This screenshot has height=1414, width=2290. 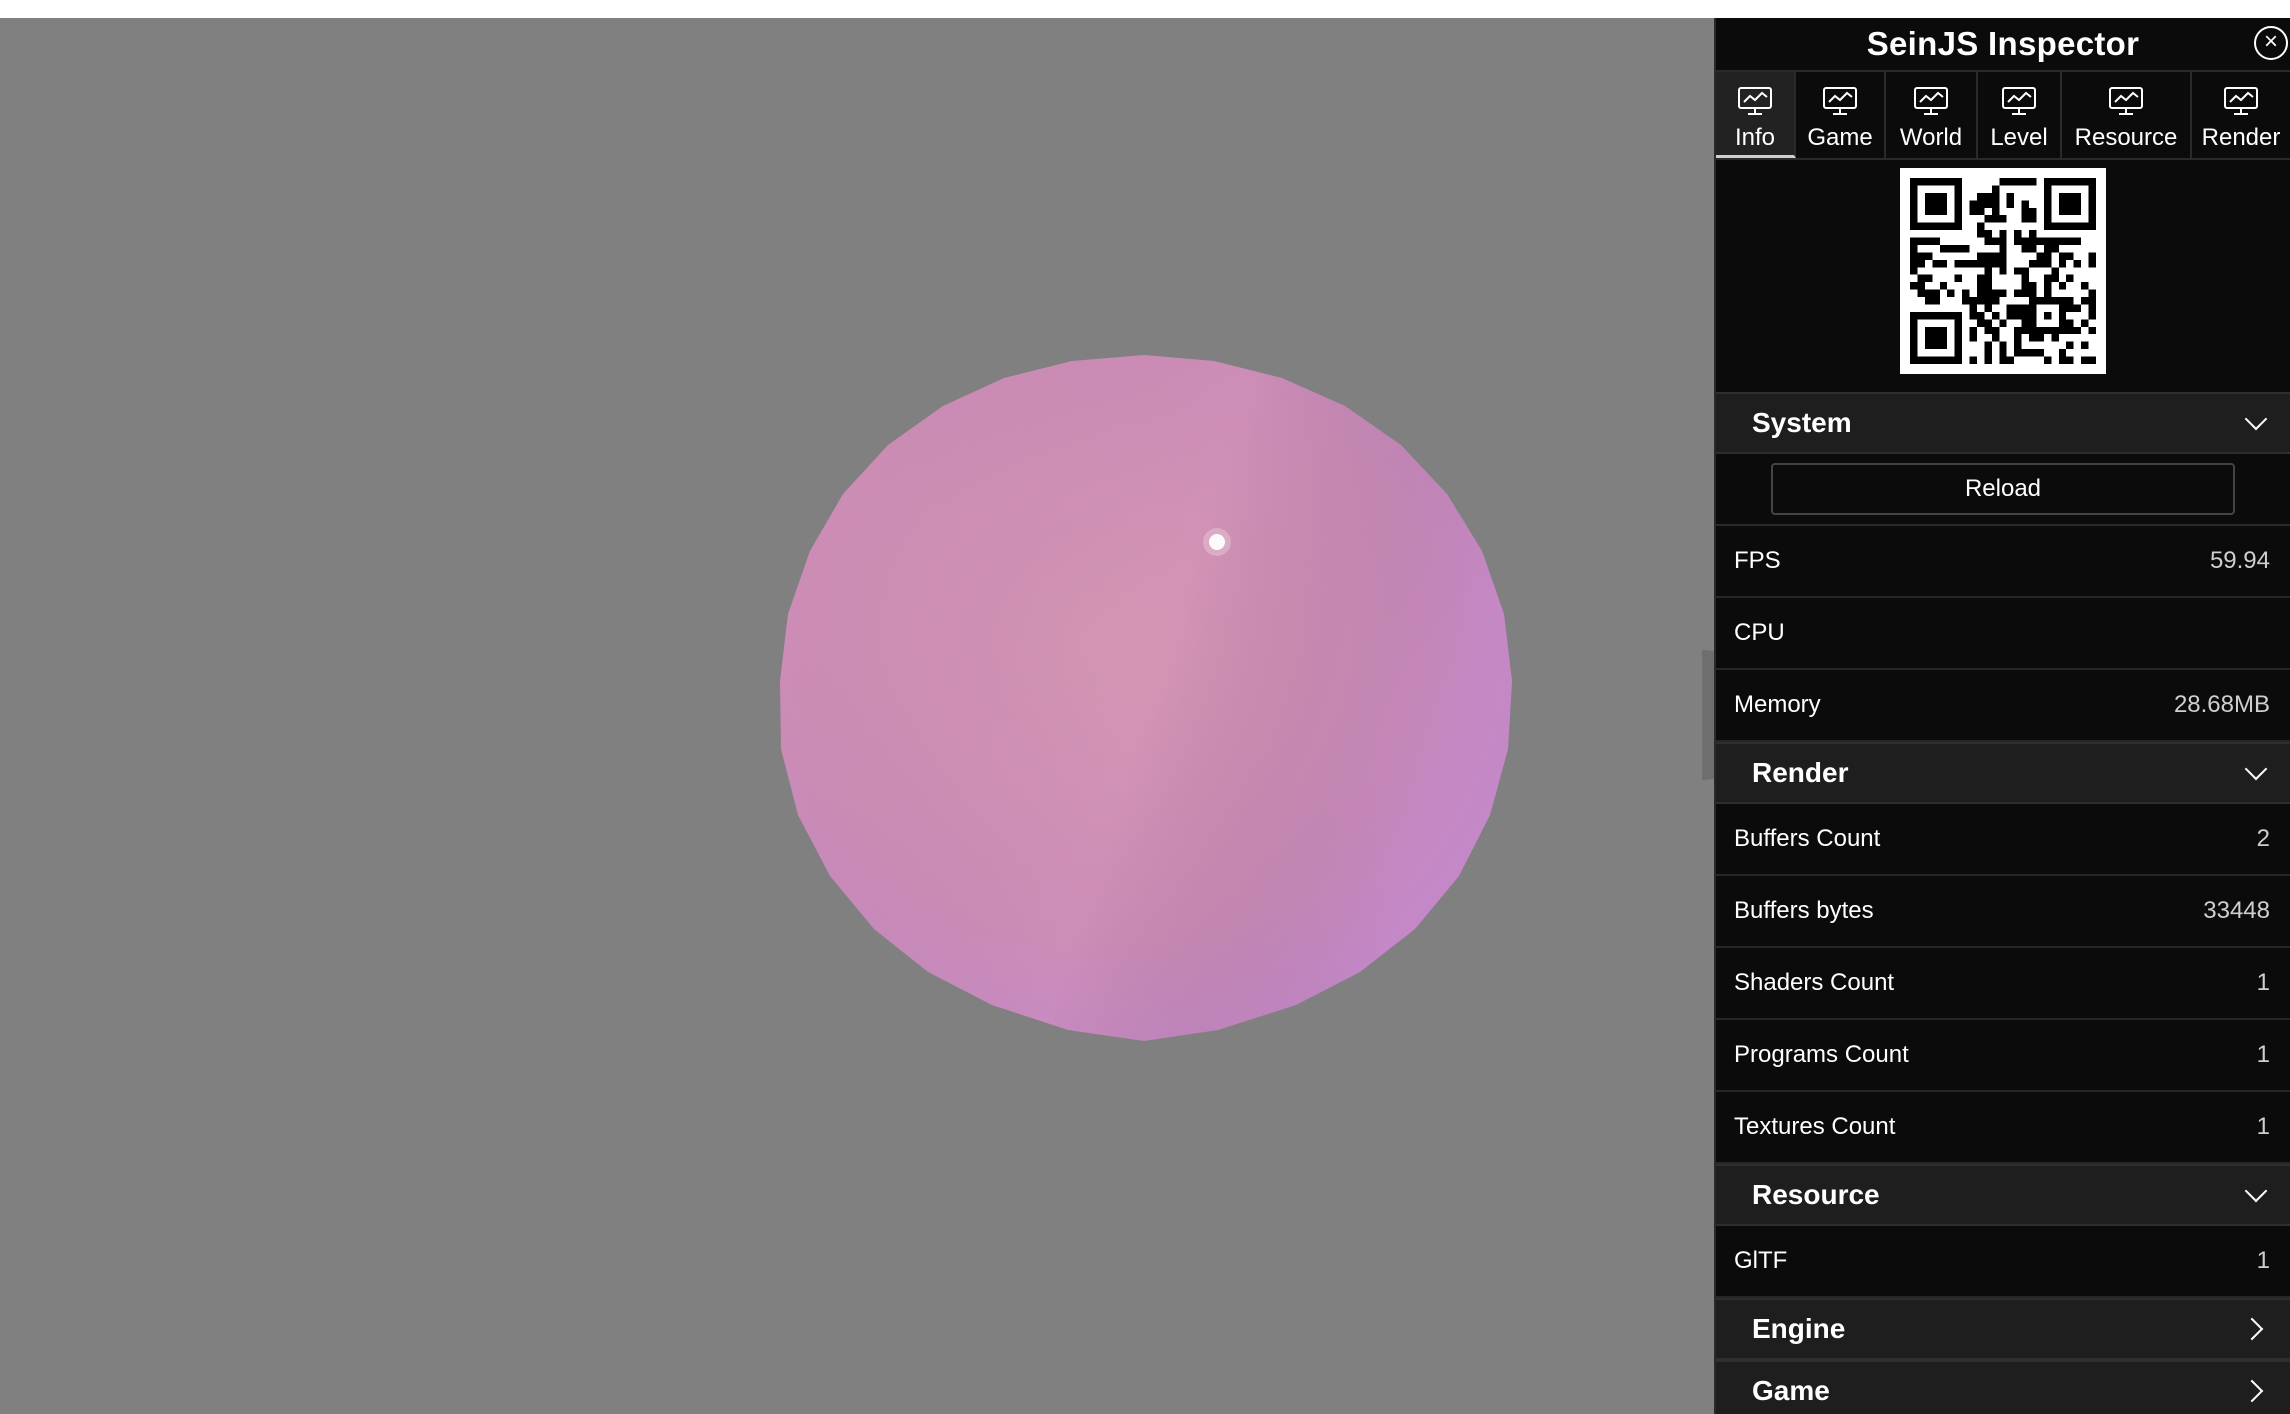 I want to click on tab-render: Render, so click(x=2241, y=115).